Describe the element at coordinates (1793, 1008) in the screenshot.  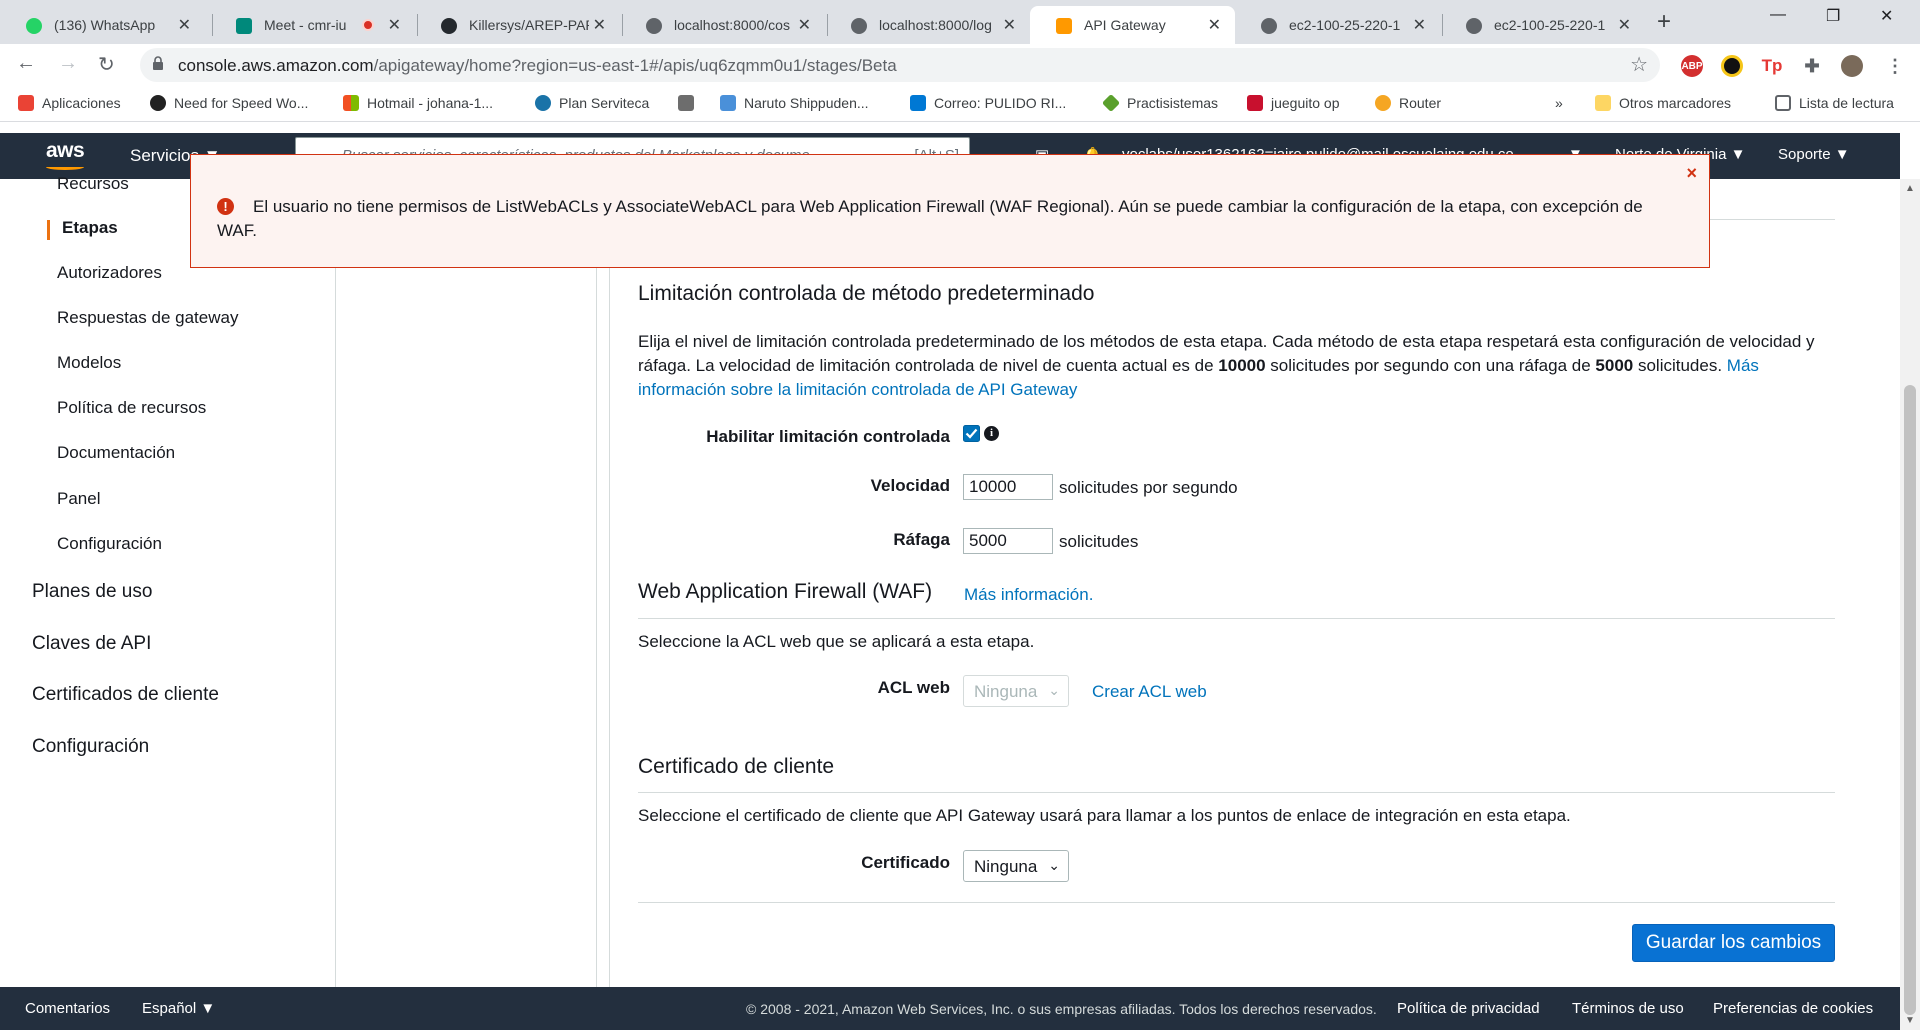
I see `cookie-preferences-link: Preferencias de cookies` at that location.